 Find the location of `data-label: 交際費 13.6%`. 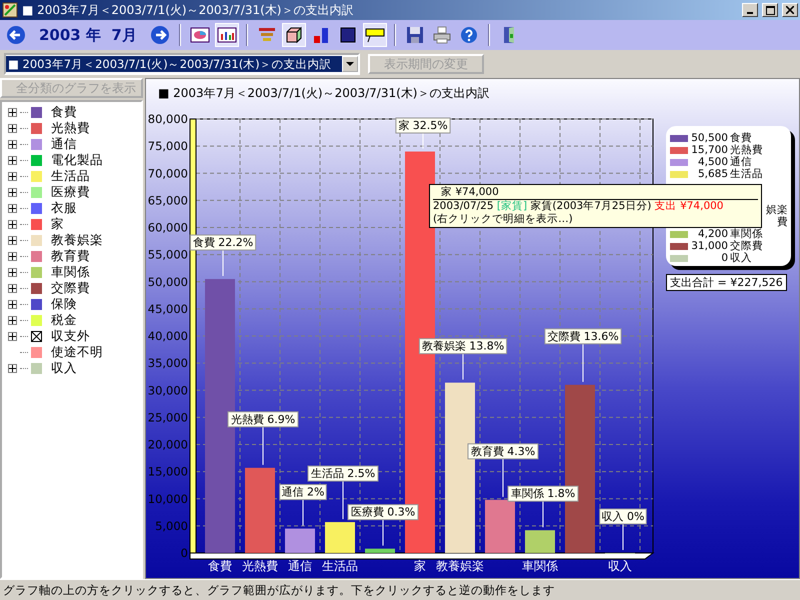

data-label: 交際費 13.6% is located at coordinates (583, 336).